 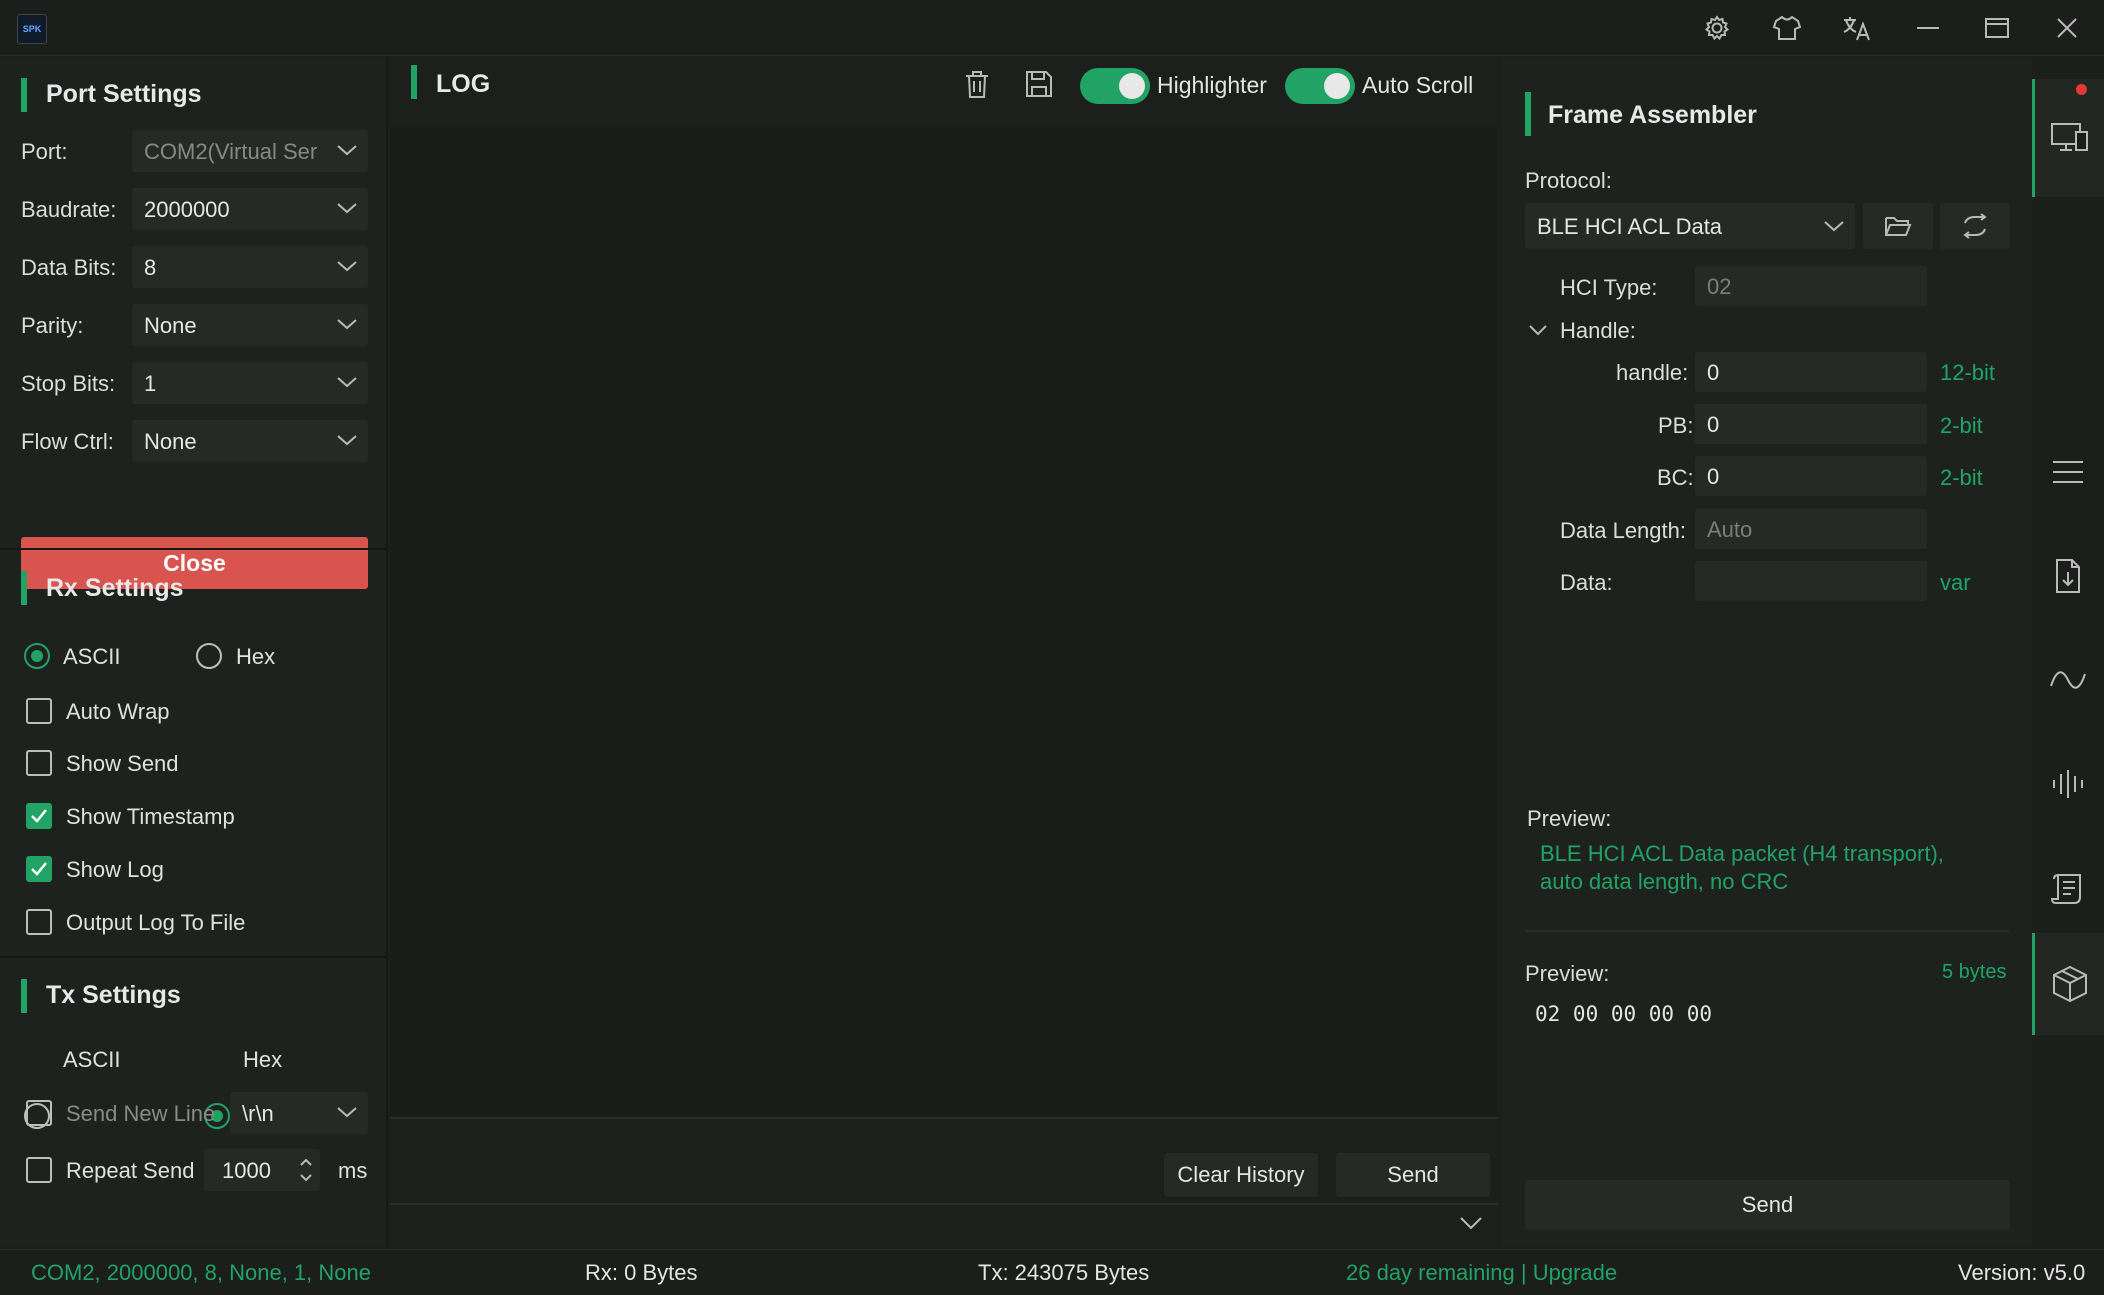 What do you see at coordinates (115, 588) in the screenshot?
I see `rx-settings-title: Rx Settings` at bounding box center [115, 588].